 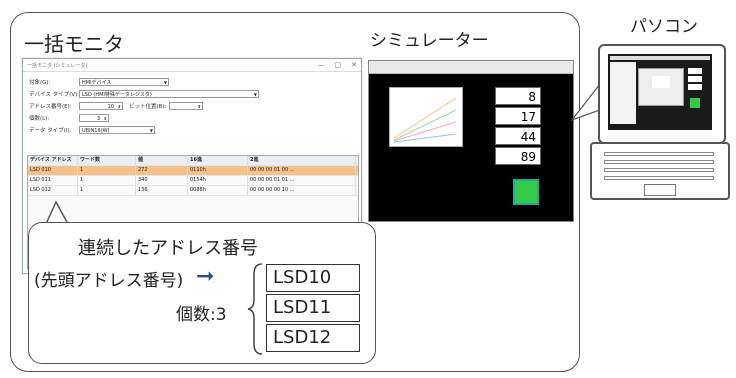 I want to click on pc-display, so click(x=660, y=92).